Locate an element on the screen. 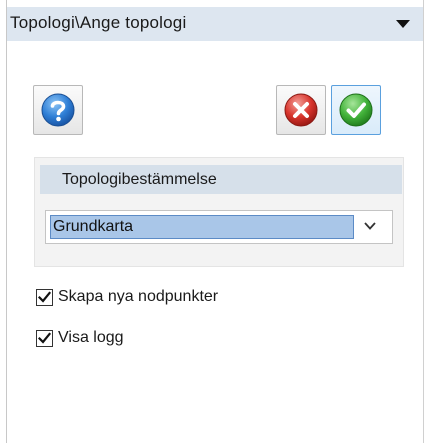  group-header: Topologibestämmelse is located at coordinates (221, 179).